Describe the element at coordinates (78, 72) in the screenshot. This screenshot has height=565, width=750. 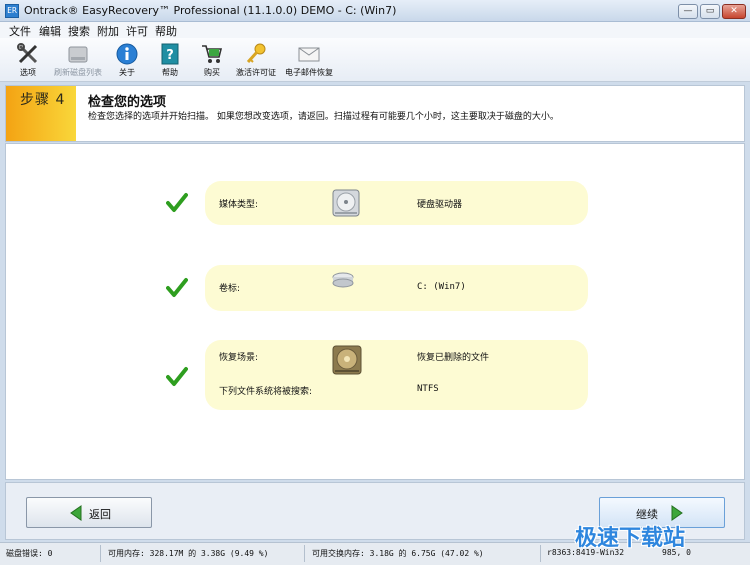
I see `toolbar-label: 刷新磁盘列表` at that location.